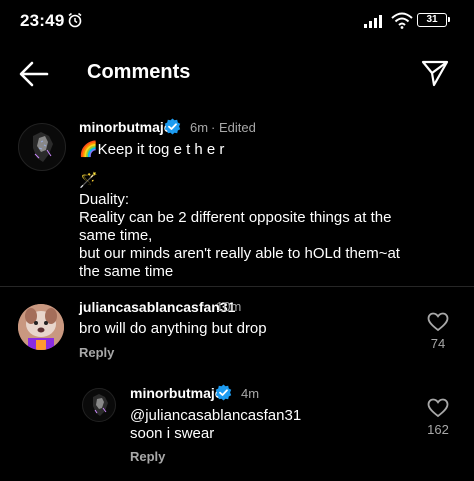  Describe the element at coordinates (75, 20) in the screenshot. I see `alarm-icon` at that location.